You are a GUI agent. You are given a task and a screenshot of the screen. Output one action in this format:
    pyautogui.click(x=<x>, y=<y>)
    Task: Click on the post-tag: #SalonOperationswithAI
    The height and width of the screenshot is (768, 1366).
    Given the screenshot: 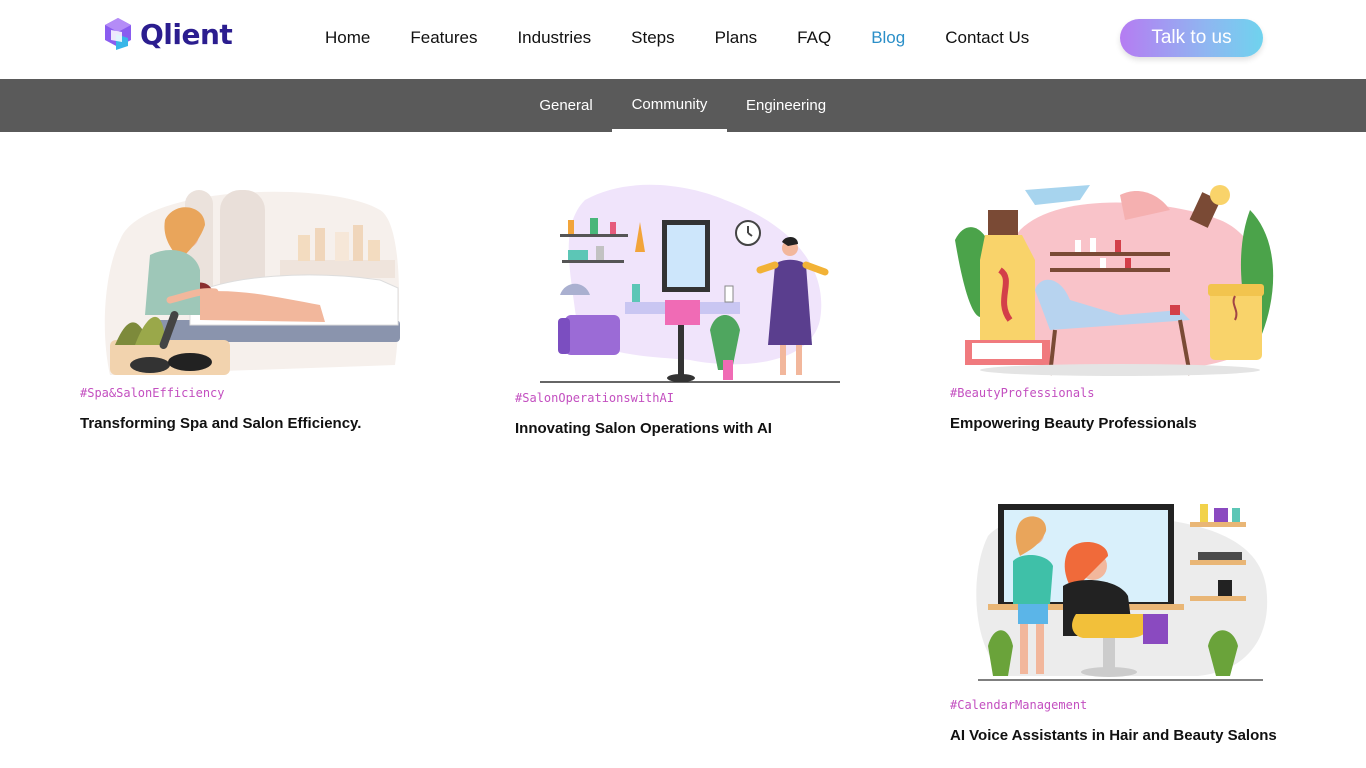 What is the action you would take?
    pyautogui.click(x=594, y=398)
    